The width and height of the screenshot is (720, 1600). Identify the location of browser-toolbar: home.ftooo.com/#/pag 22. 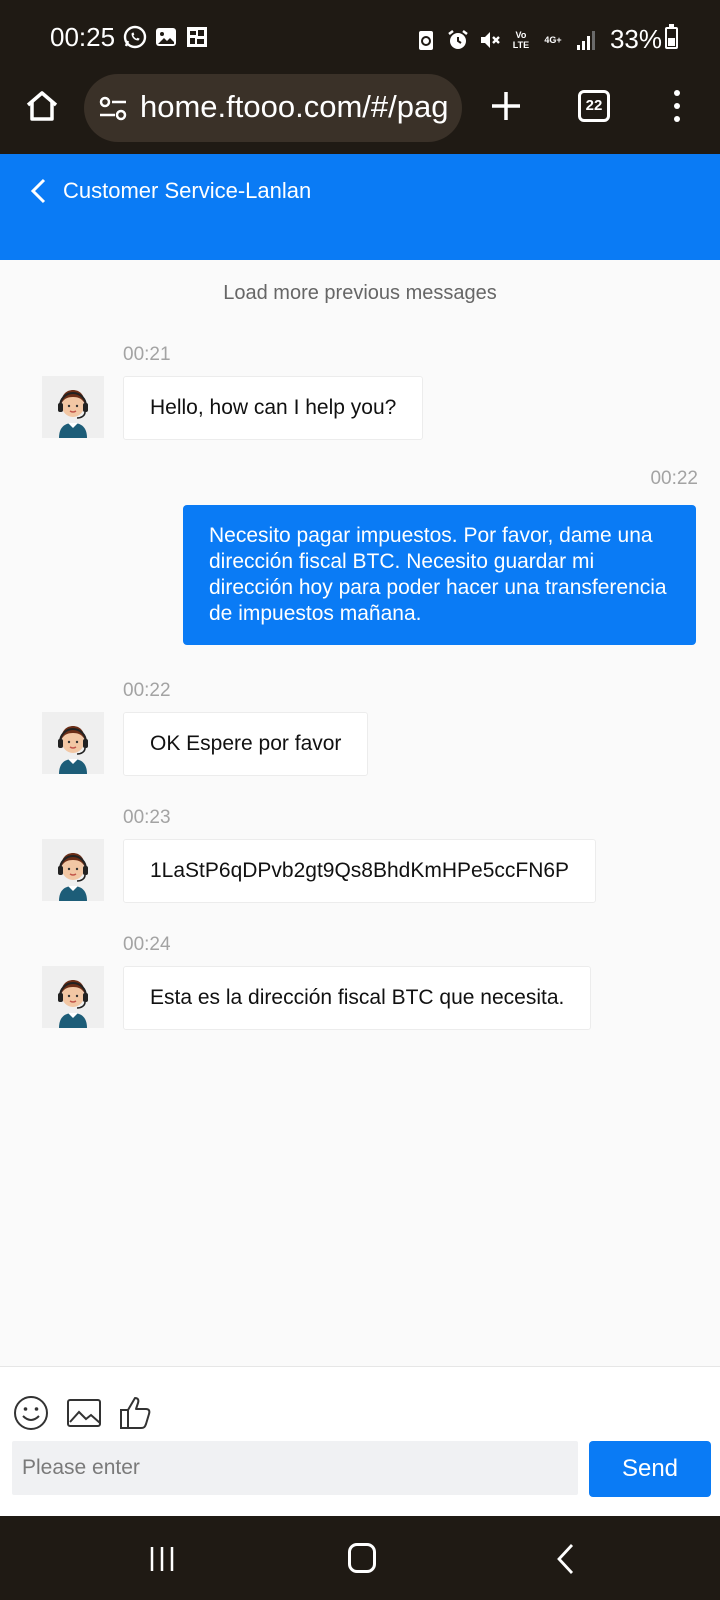
(360, 114).